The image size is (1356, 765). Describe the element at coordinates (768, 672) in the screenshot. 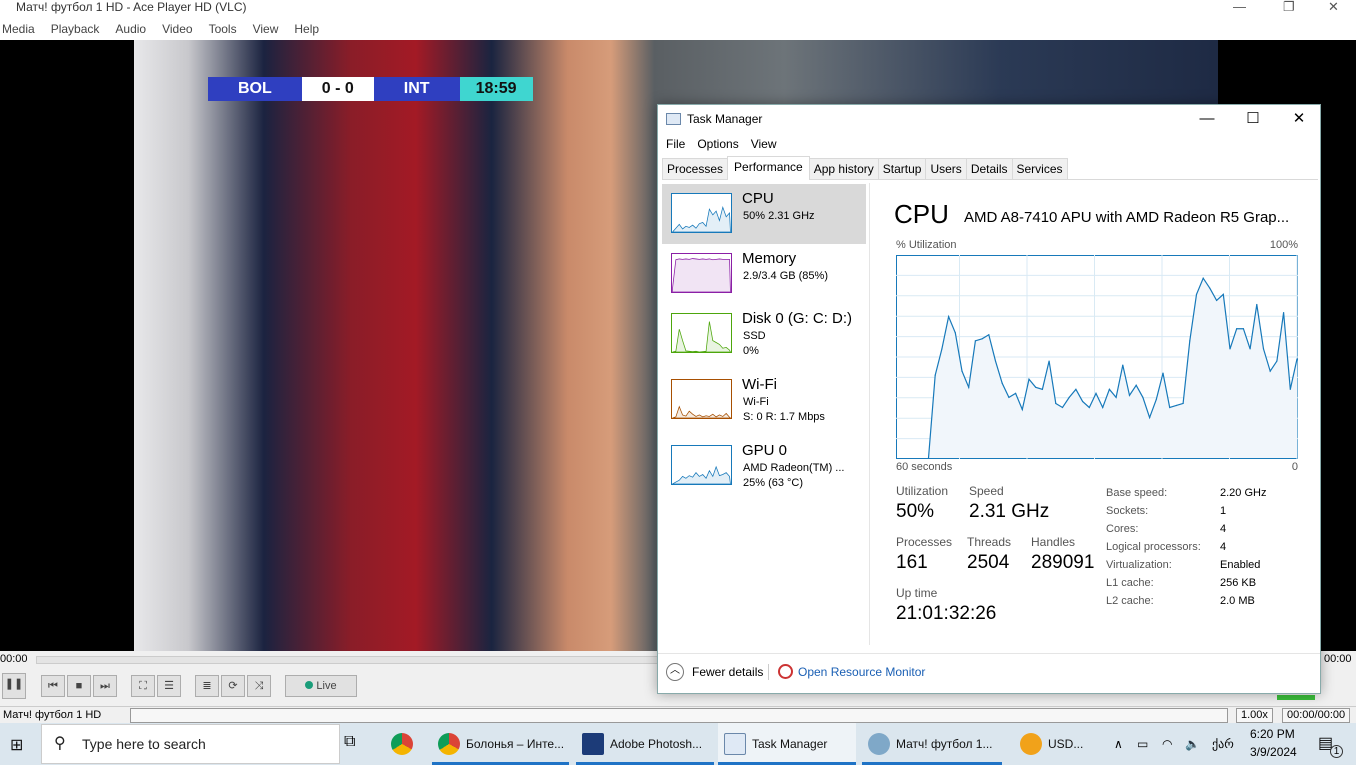

I see `divider` at that location.